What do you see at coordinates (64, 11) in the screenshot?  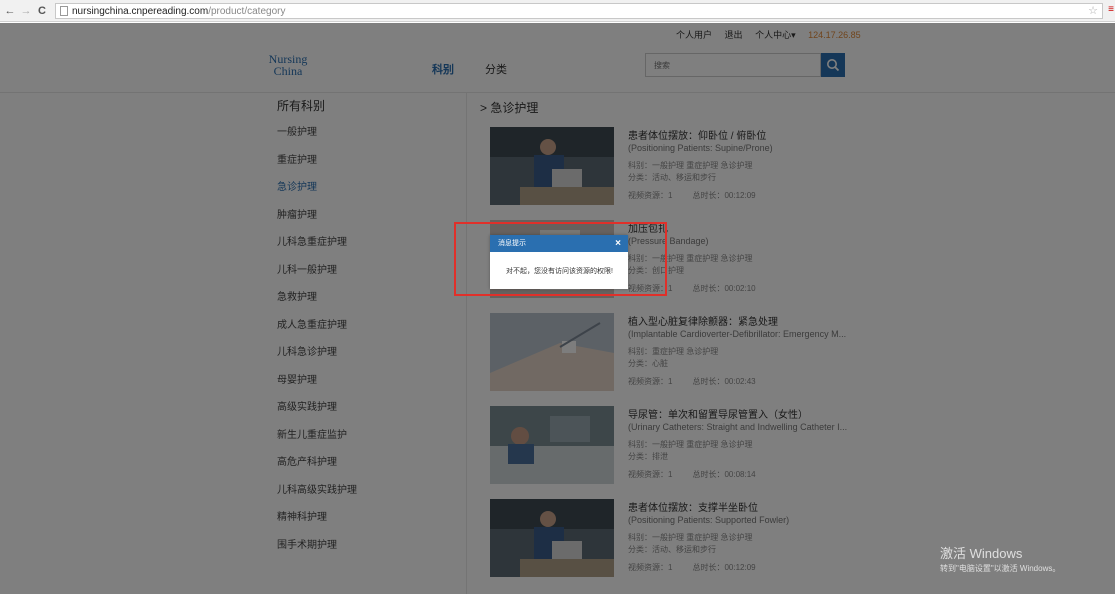 I see `page-icon` at bounding box center [64, 11].